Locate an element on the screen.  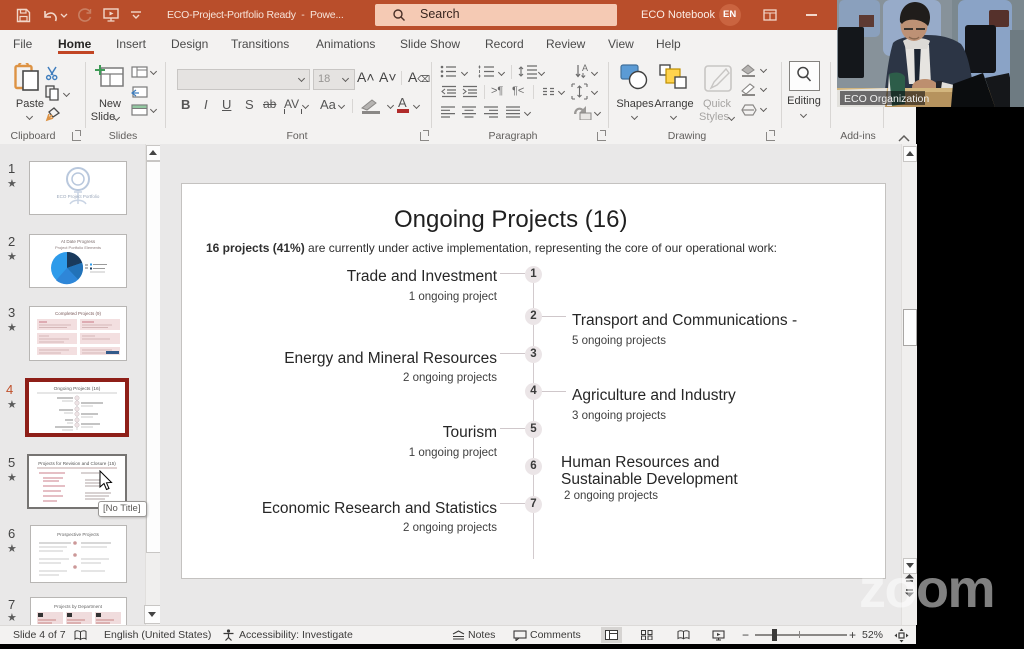
svg-text: Projects by Department is located at coordinates (78, 606).